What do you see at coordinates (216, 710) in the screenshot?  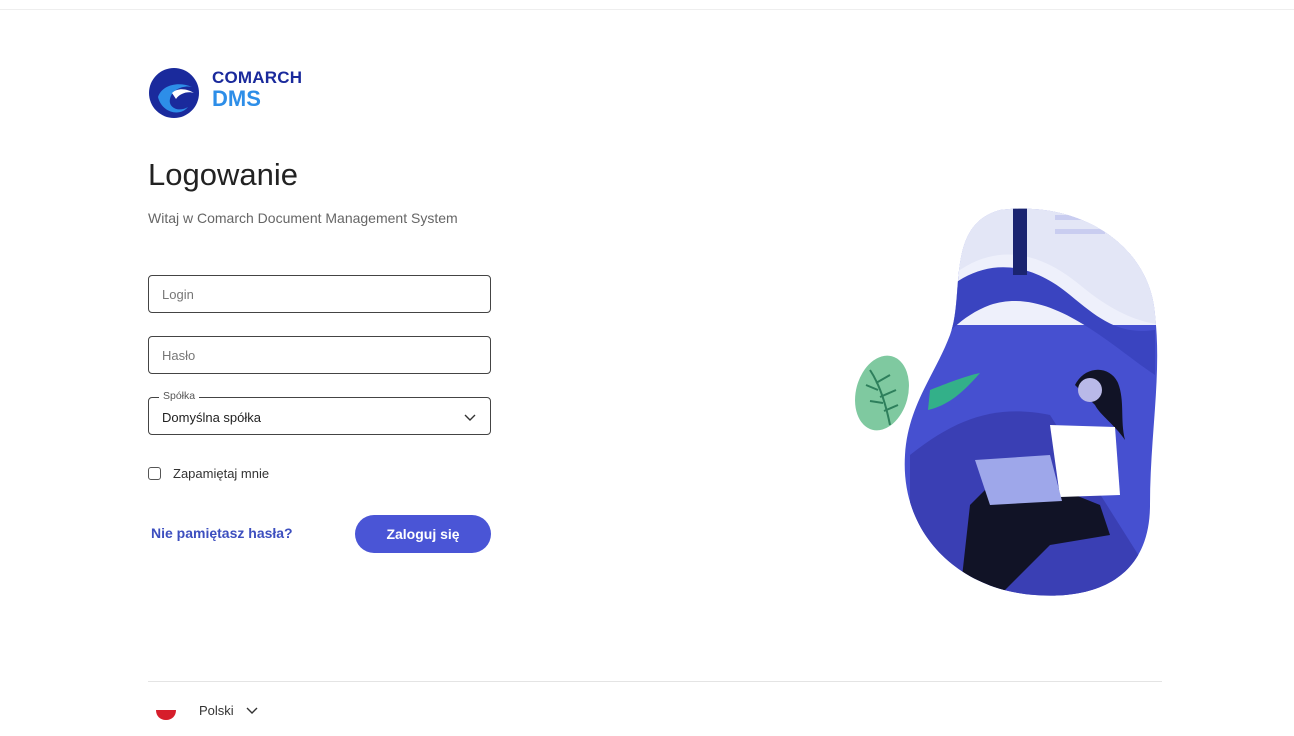 I see `language-label: Polski` at bounding box center [216, 710].